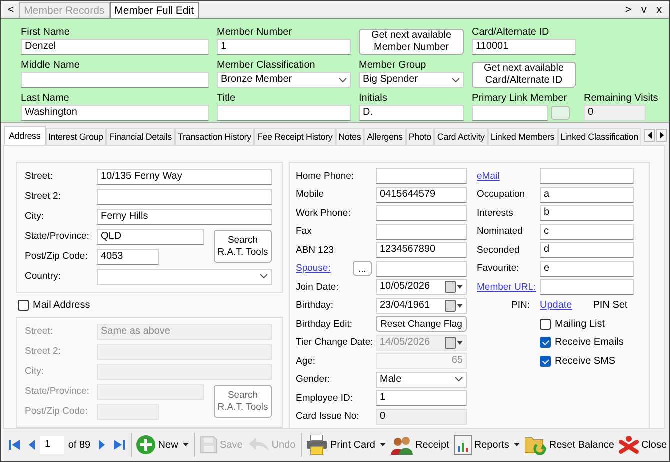 The width and height of the screenshot is (670, 462). Describe the element at coordinates (644, 10) in the screenshot. I see `dropdown-button: v` at that location.